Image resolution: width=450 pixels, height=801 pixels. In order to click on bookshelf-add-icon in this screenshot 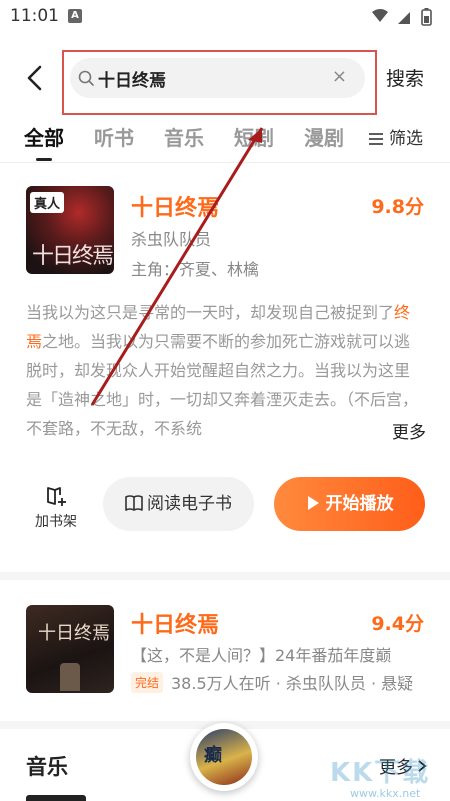, I will do `click(56, 496)`.